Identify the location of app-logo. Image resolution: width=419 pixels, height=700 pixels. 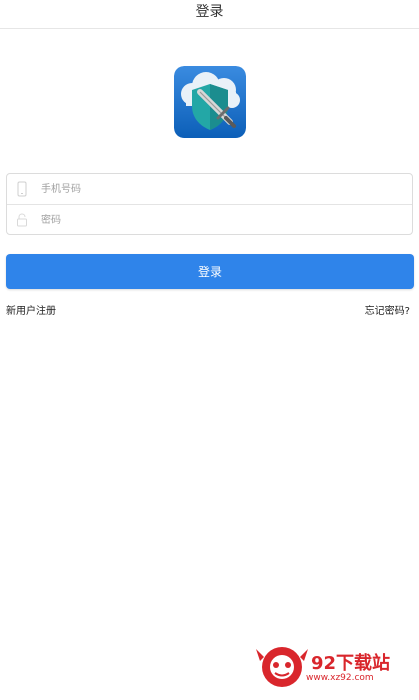
(210, 102).